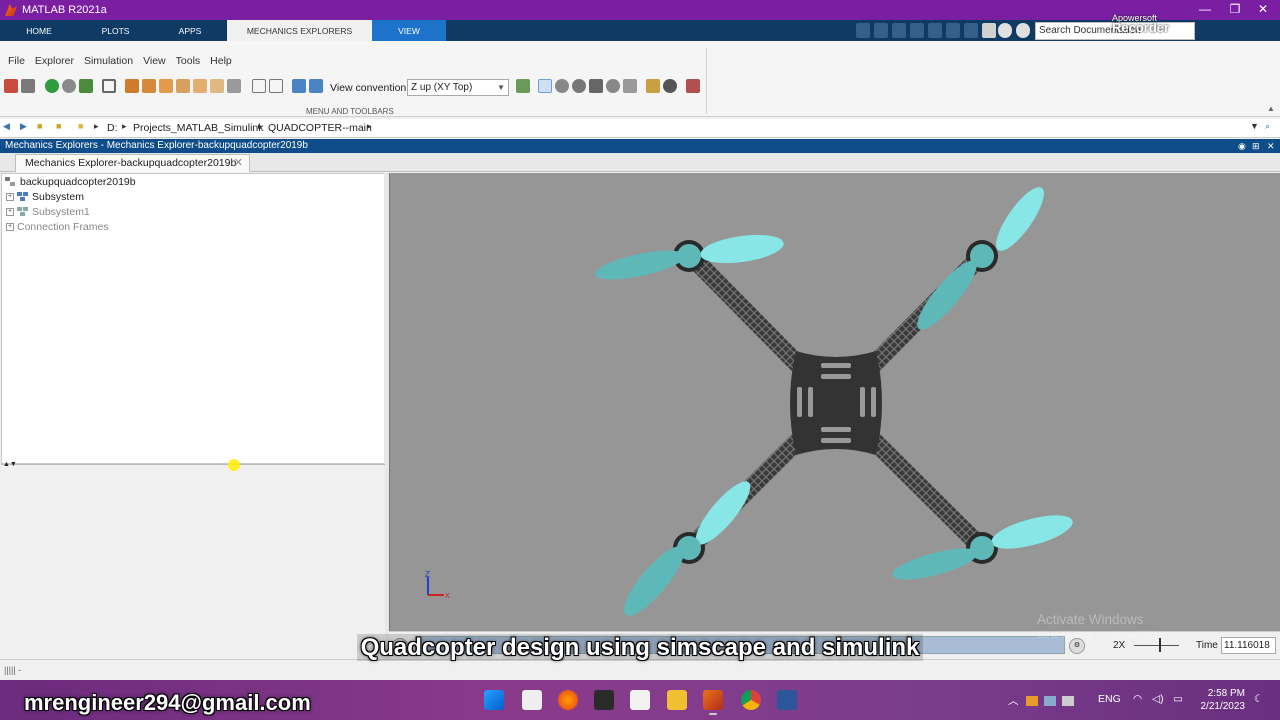  Describe the element at coordinates (1178, 699) in the screenshot. I see `battery-icon: ▭` at that location.